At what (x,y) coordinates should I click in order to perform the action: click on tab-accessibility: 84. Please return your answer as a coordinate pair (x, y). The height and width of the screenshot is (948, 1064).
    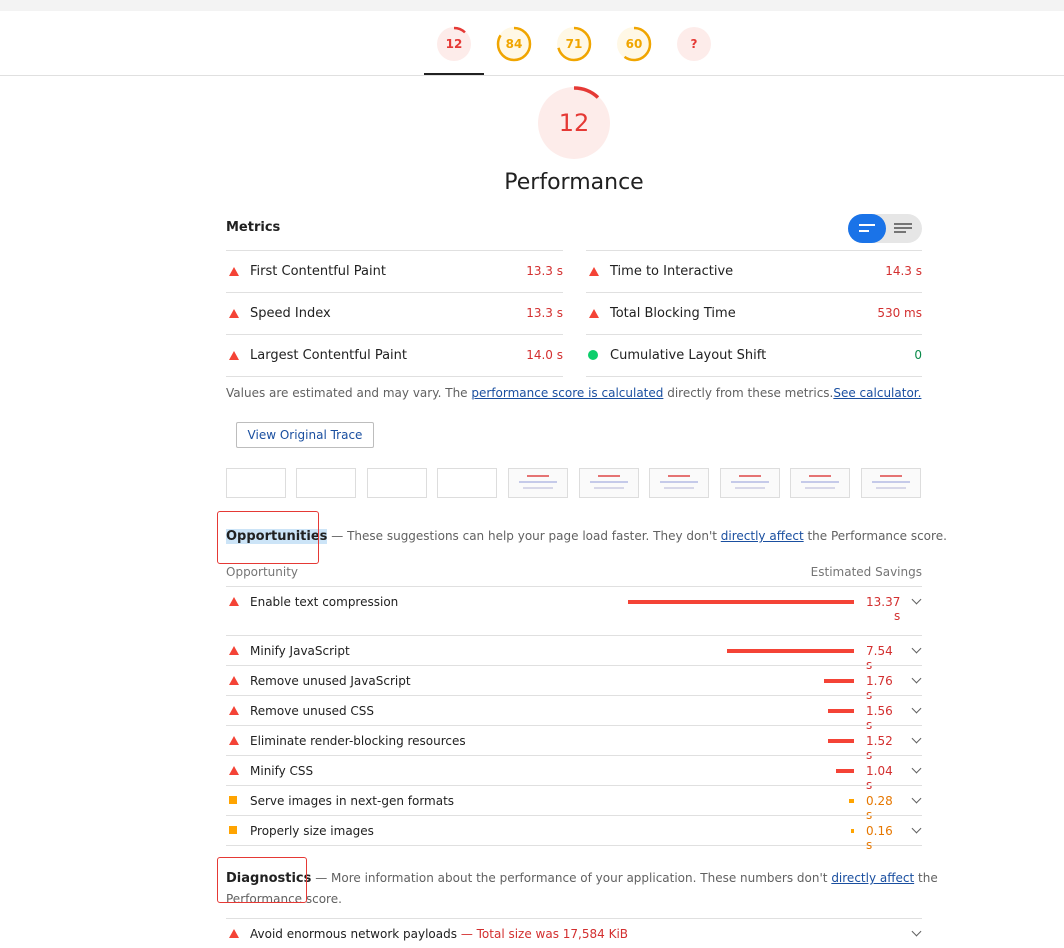
    Looking at the image, I should click on (514, 44).